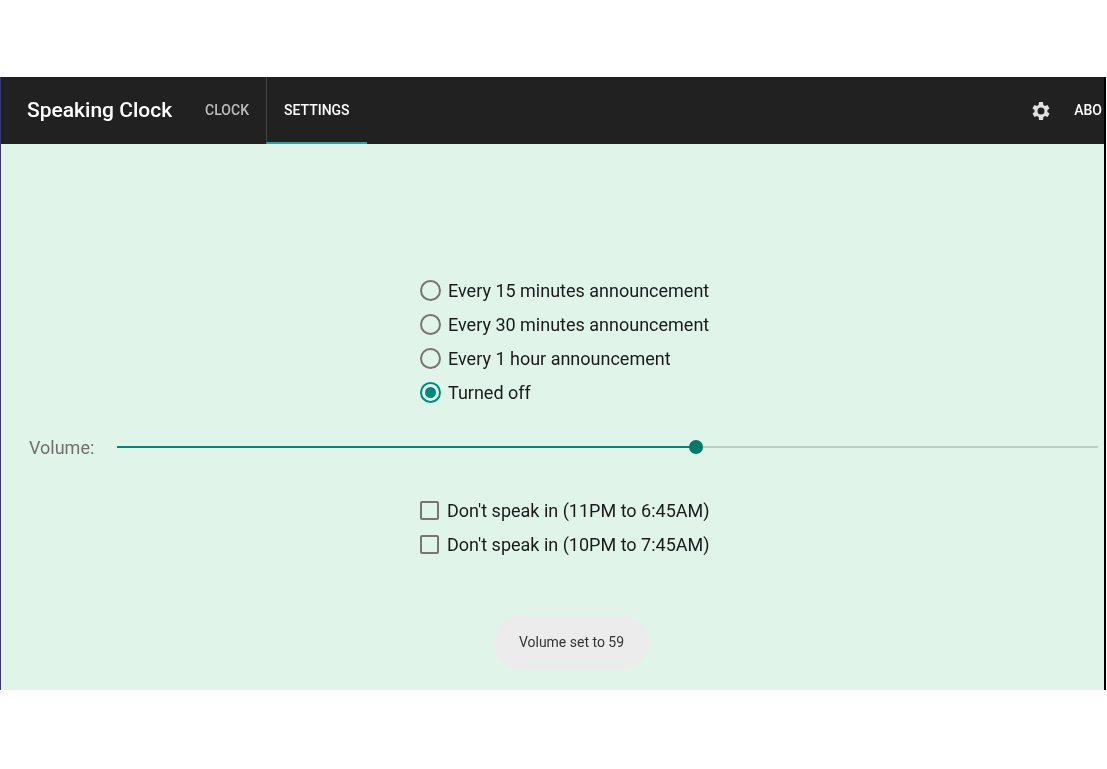 This screenshot has width=1107, height=769. What do you see at coordinates (62, 447) in the screenshot?
I see `volume-label: Volume:` at bounding box center [62, 447].